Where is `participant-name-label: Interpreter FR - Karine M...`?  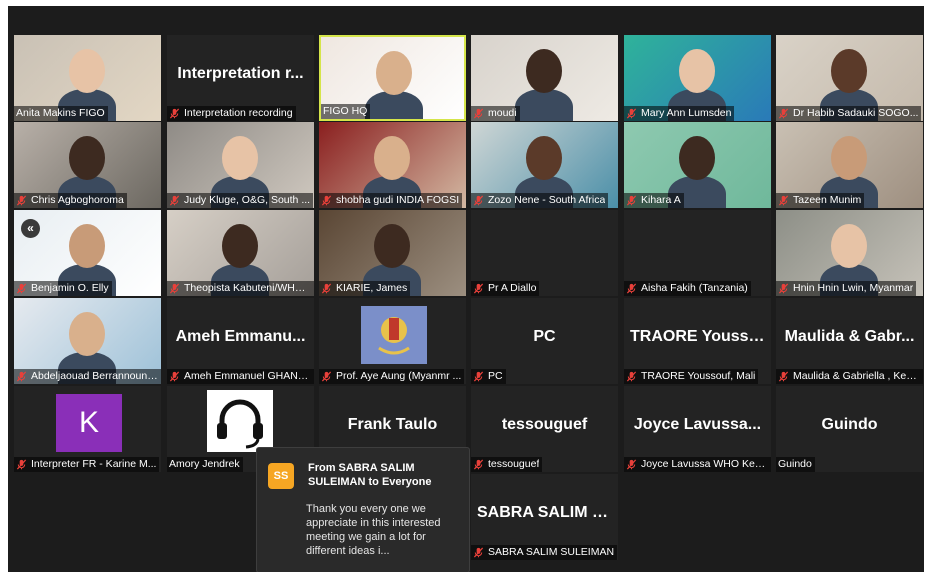
participant-name-label: Interpreter FR - Karine M... is located at coordinates (87, 464).